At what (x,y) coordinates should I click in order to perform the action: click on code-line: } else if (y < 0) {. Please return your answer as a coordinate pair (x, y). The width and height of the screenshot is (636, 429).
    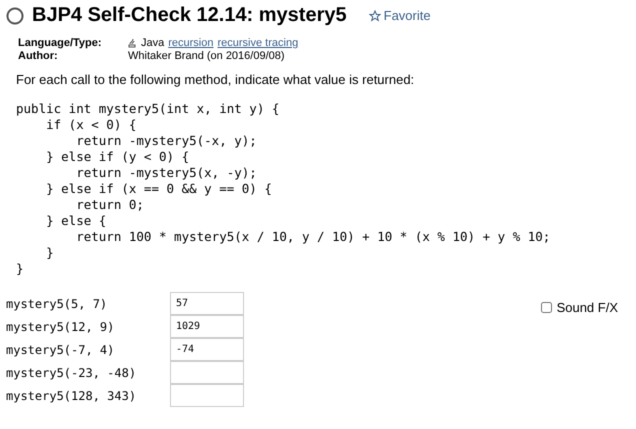
    Looking at the image, I should click on (117, 157).